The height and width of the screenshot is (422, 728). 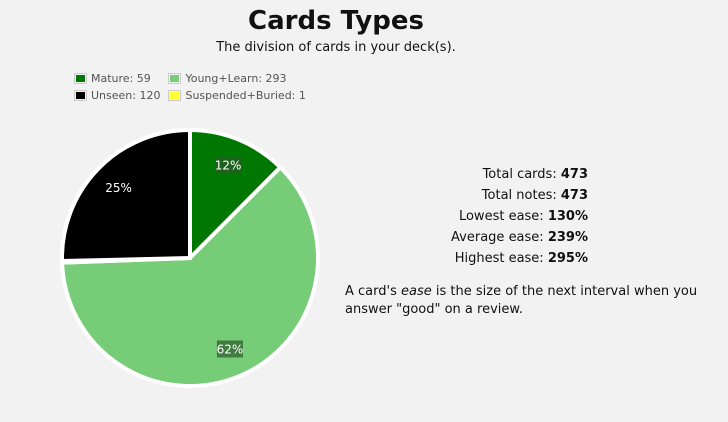 I want to click on stat-total-notes: Total notes: 473, so click(x=534, y=195).